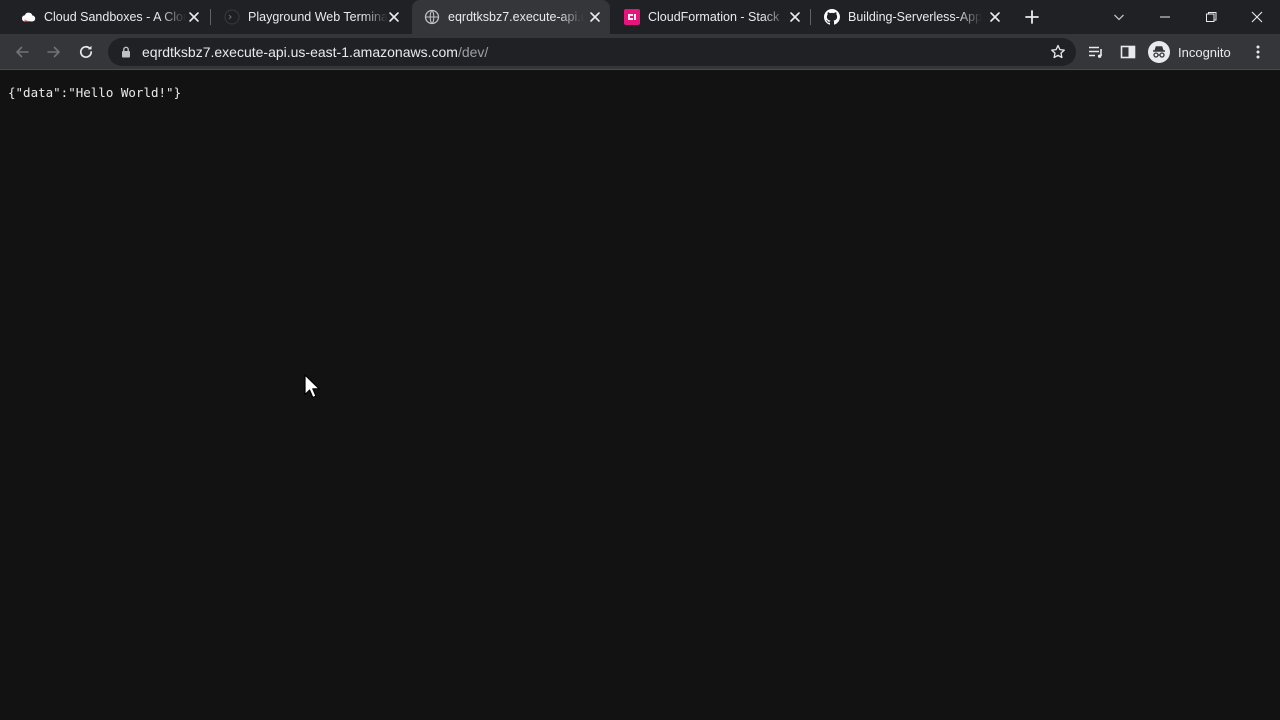  What do you see at coordinates (832, 17) in the screenshot?
I see `github-icon` at bounding box center [832, 17].